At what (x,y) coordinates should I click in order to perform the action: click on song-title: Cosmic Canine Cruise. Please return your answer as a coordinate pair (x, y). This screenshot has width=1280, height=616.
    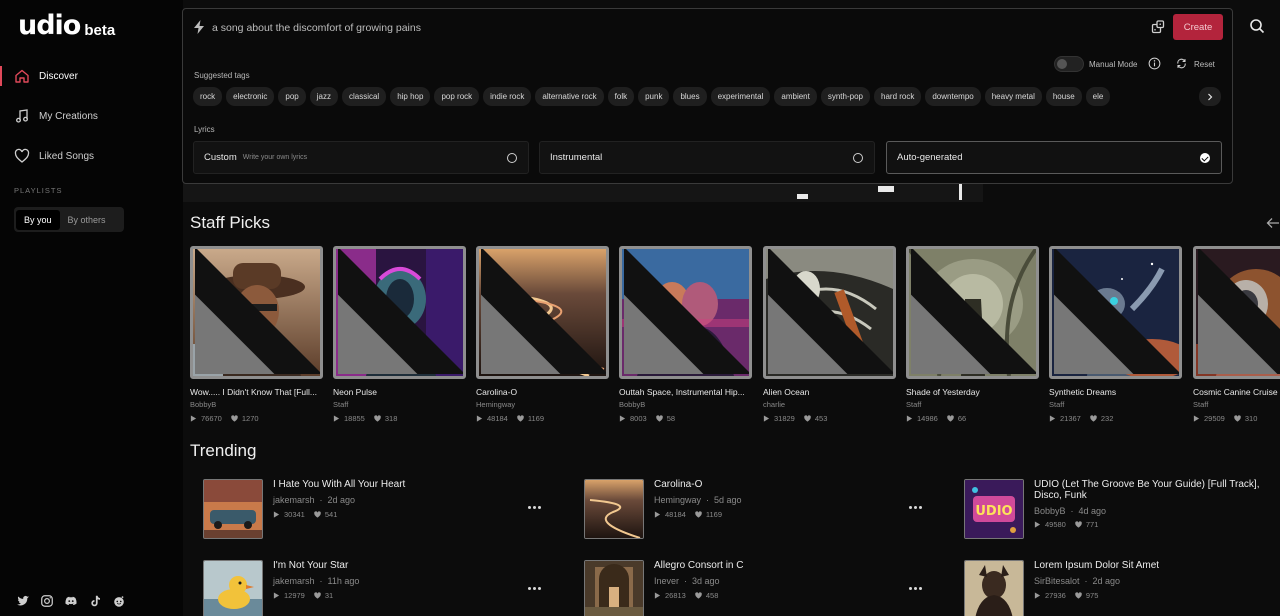
    Looking at the image, I should click on (1236, 392).